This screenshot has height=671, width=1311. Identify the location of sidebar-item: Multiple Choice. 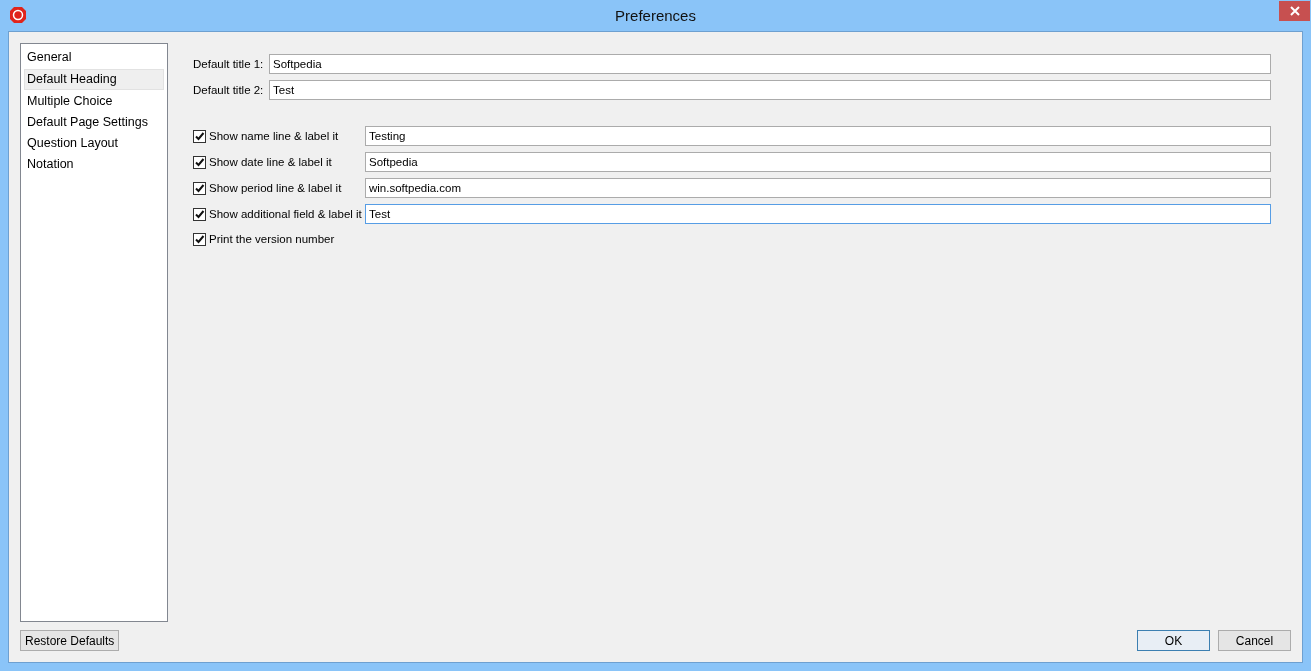
(94, 101).